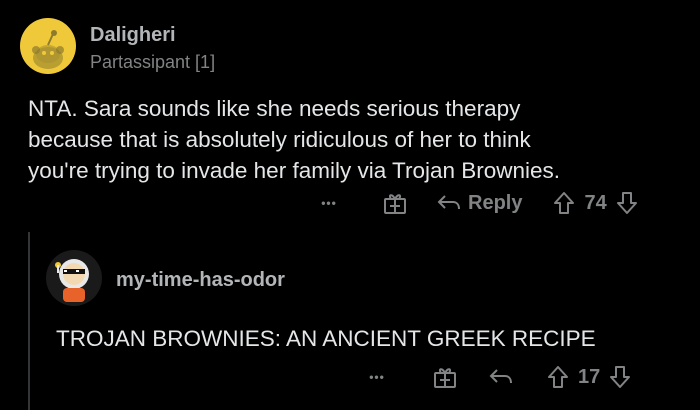 This screenshot has height=410, width=700. I want to click on comment-actions: ••• 17, so click(498, 377).